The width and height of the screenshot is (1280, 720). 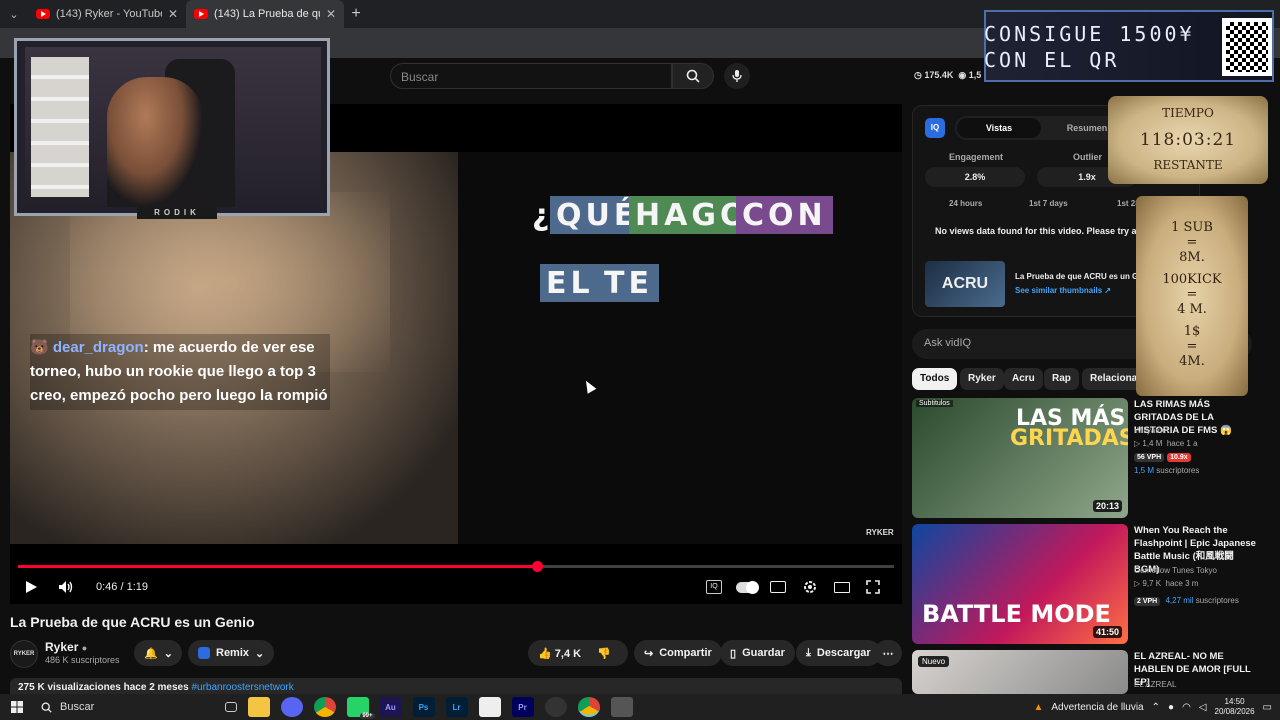 What do you see at coordinates (66, 587) in the screenshot?
I see `volume-button` at bounding box center [66, 587].